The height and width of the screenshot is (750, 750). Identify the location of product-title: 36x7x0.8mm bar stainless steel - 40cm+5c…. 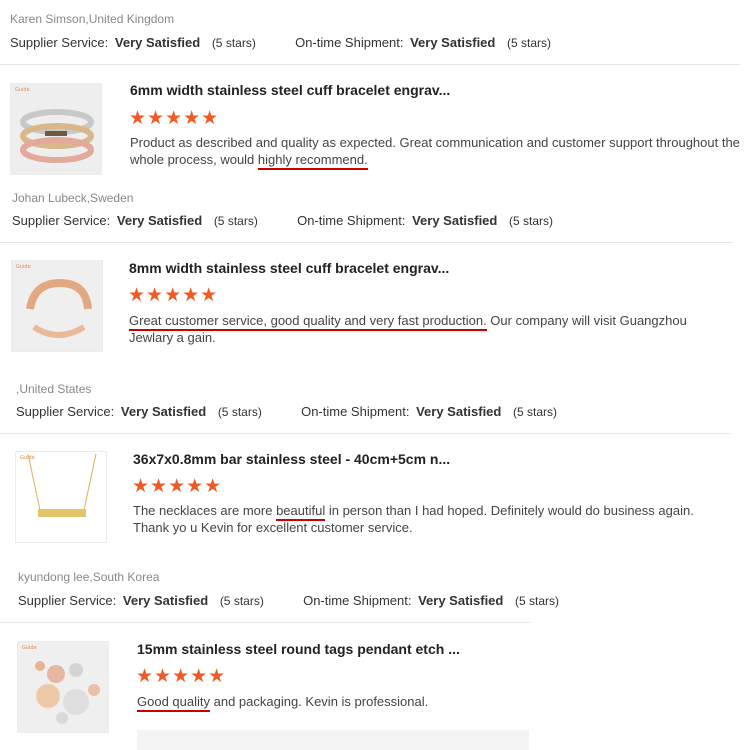
(291, 459).